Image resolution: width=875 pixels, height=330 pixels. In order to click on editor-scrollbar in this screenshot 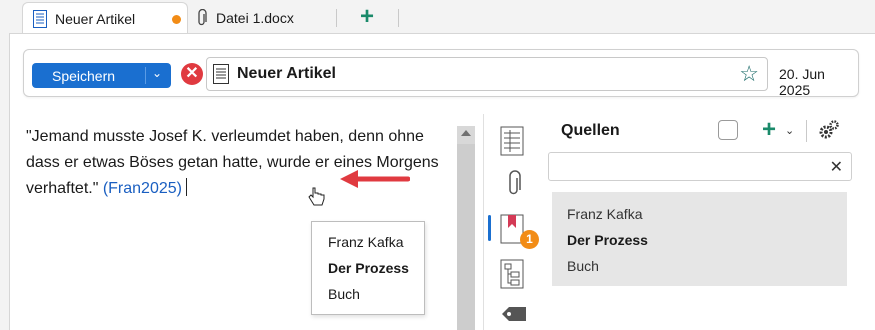, I will do `click(466, 228)`.